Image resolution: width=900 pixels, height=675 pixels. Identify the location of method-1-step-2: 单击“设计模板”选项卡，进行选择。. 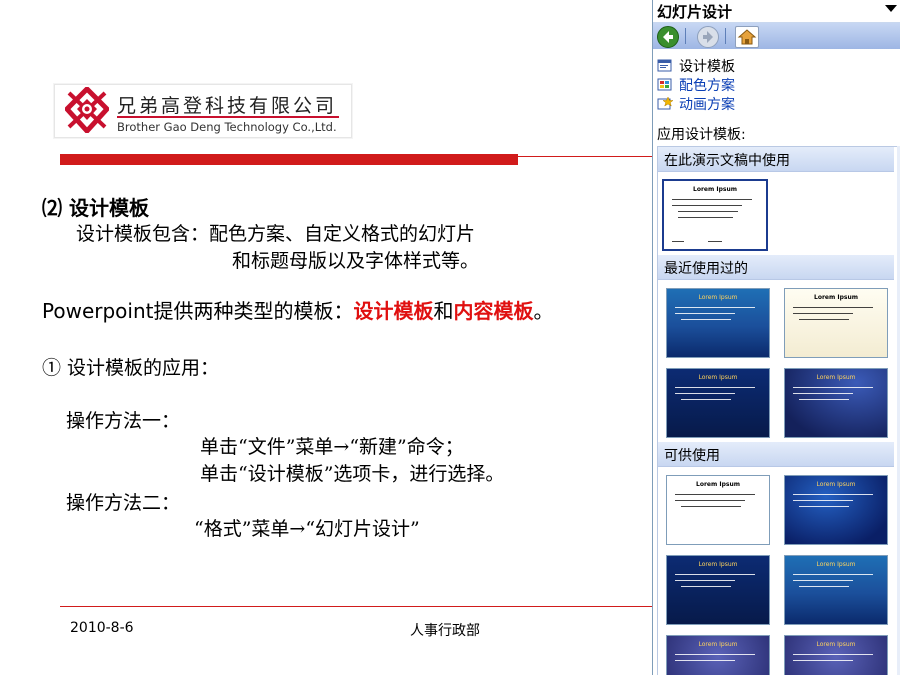
(352, 474).